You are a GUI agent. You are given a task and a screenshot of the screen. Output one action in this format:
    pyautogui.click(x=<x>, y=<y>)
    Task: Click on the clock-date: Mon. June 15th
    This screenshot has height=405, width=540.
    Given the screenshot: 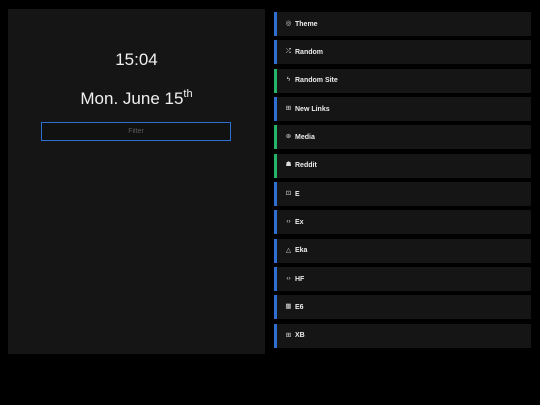 What is the action you would take?
    pyautogui.click(x=136, y=99)
    